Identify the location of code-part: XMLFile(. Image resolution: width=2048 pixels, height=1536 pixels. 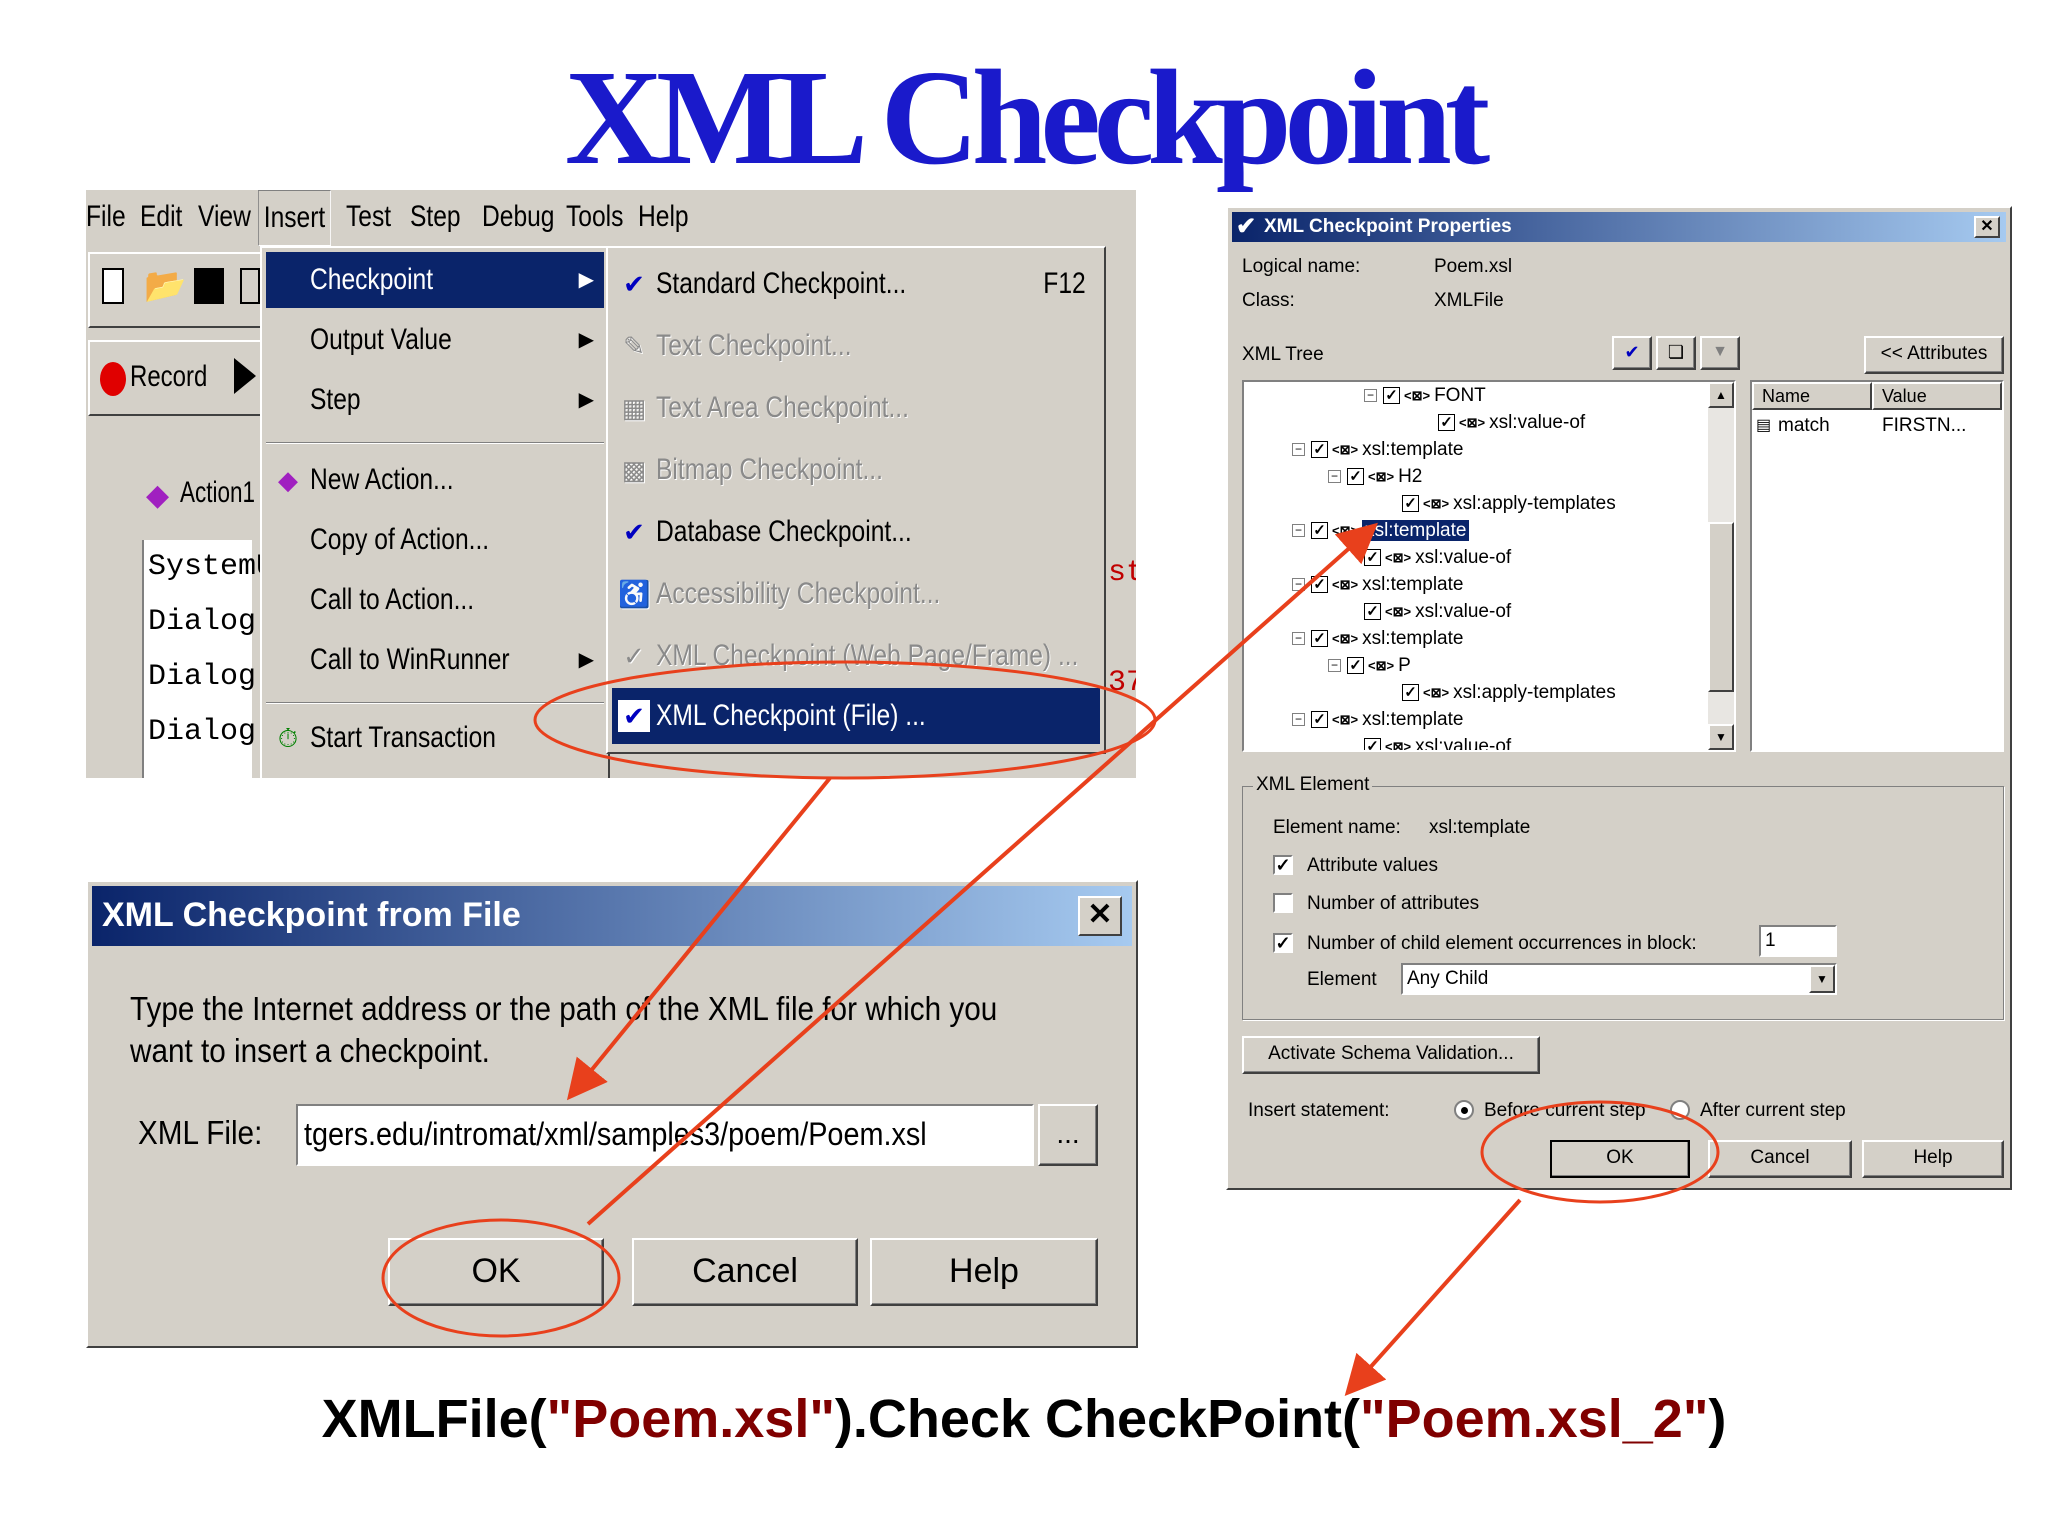
(434, 1419).